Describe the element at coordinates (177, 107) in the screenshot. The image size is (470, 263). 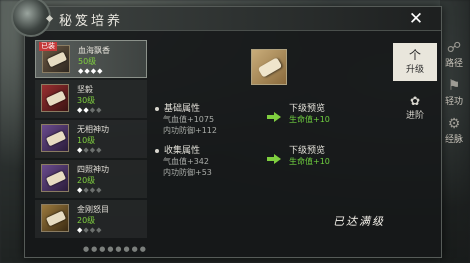
I see `basic-attributes-header: 基础属性` at that location.